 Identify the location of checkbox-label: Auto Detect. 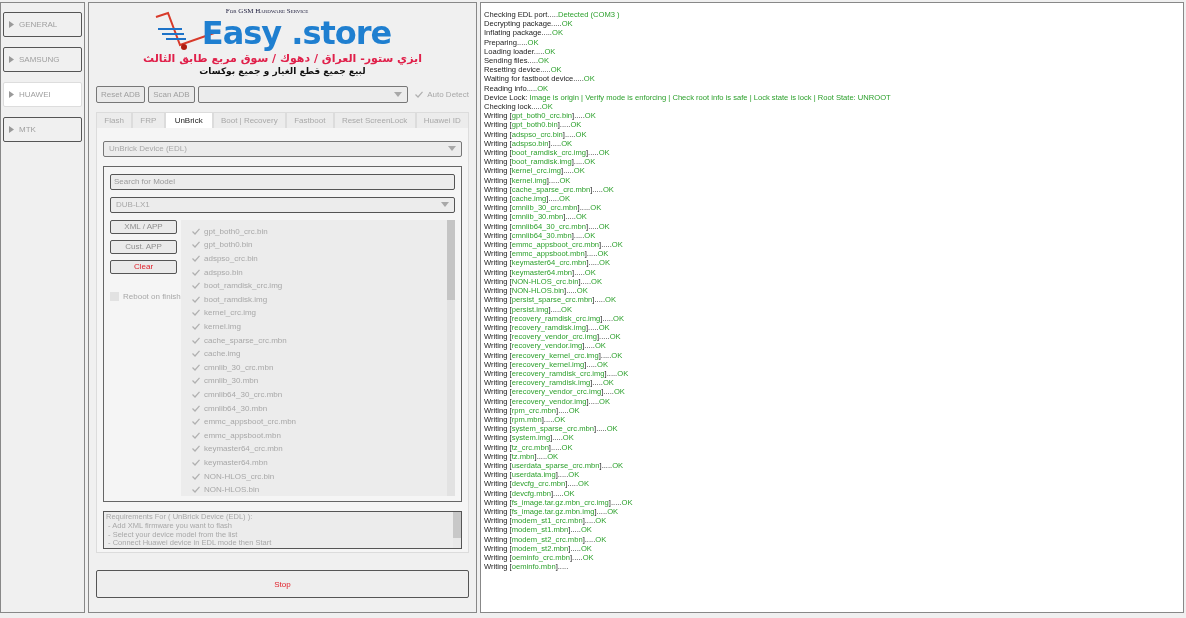
(448, 95).